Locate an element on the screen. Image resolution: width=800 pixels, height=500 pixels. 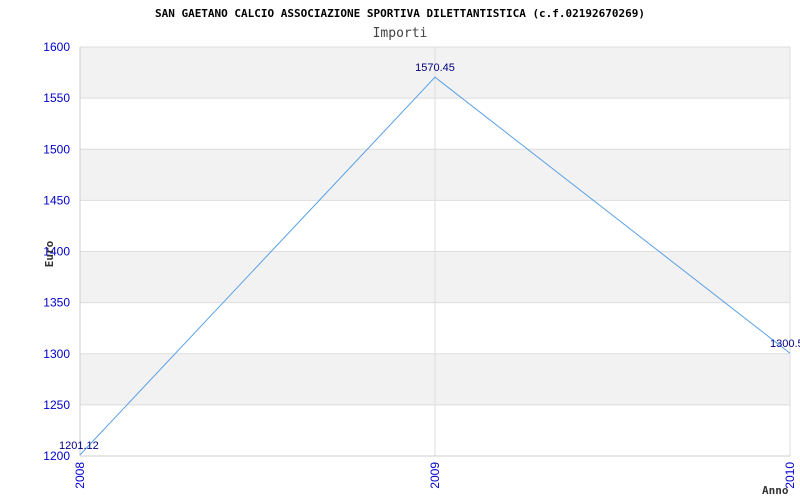
y-tick-1300: 1300 is located at coordinates (56, 354).